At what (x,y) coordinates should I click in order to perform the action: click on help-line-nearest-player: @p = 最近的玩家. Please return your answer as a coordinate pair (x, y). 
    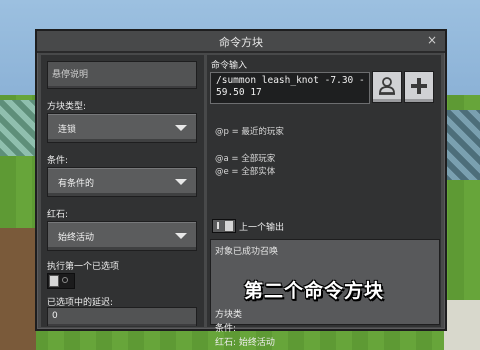
    Looking at the image, I should click on (249, 132).